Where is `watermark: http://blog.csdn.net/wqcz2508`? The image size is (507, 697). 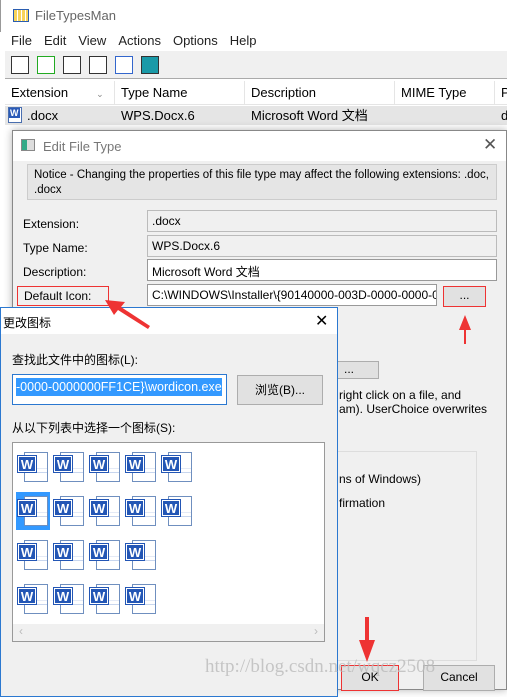 watermark: http://blog.csdn.net/wqcz2508 is located at coordinates (320, 666).